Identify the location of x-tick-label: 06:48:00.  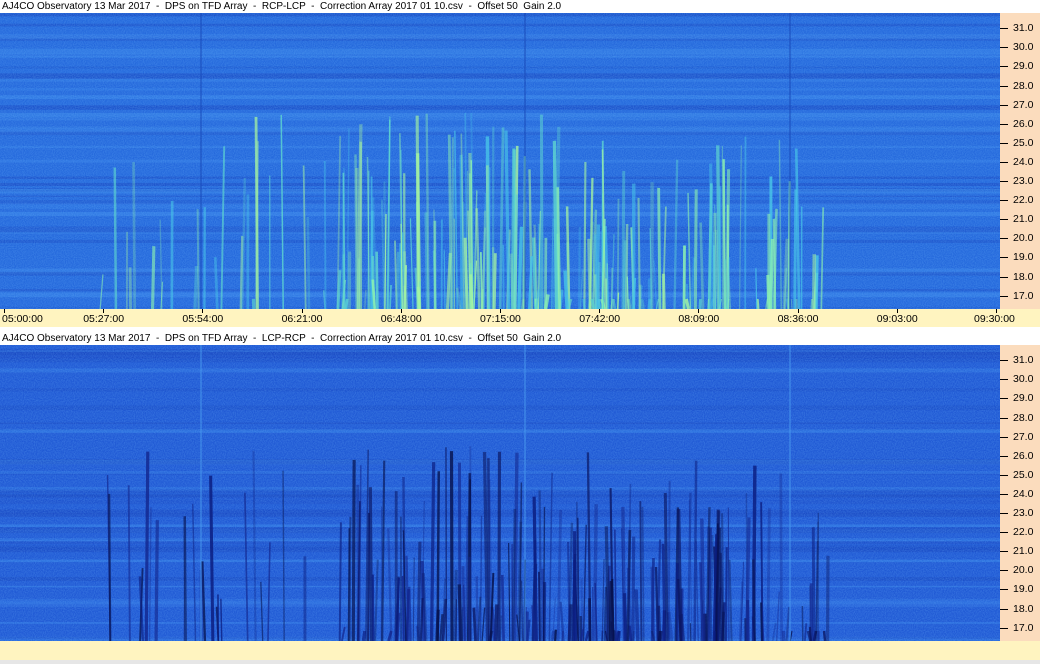
(401, 319).